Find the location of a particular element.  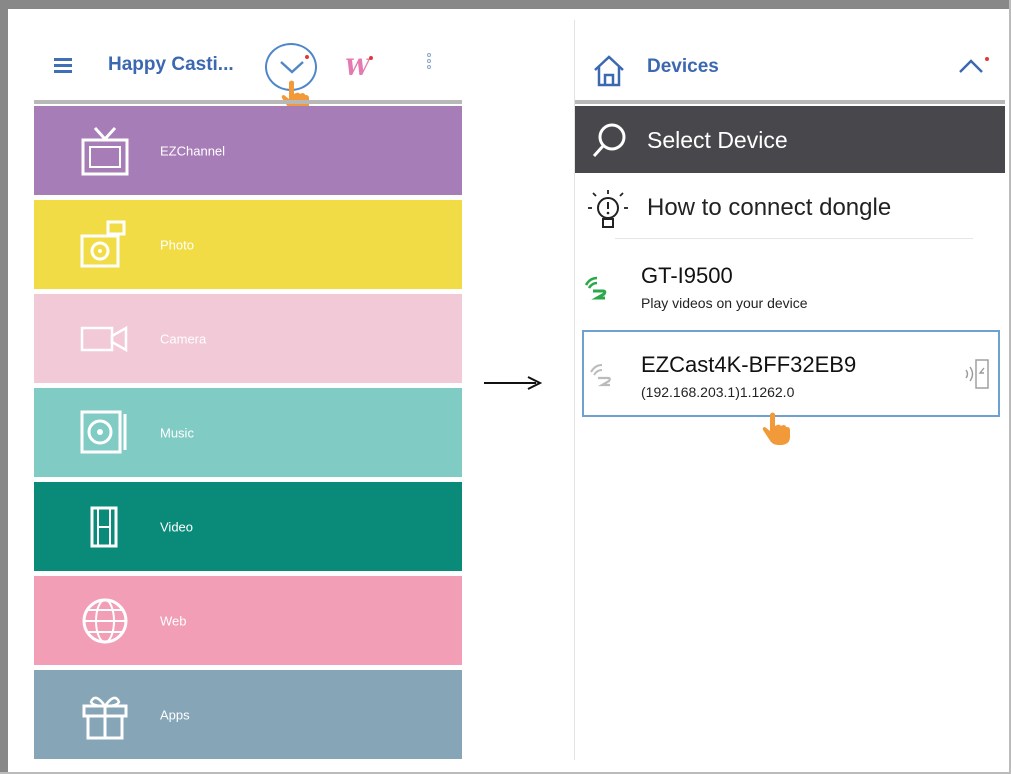

w-logo: W is located at coordinates (357, 68).